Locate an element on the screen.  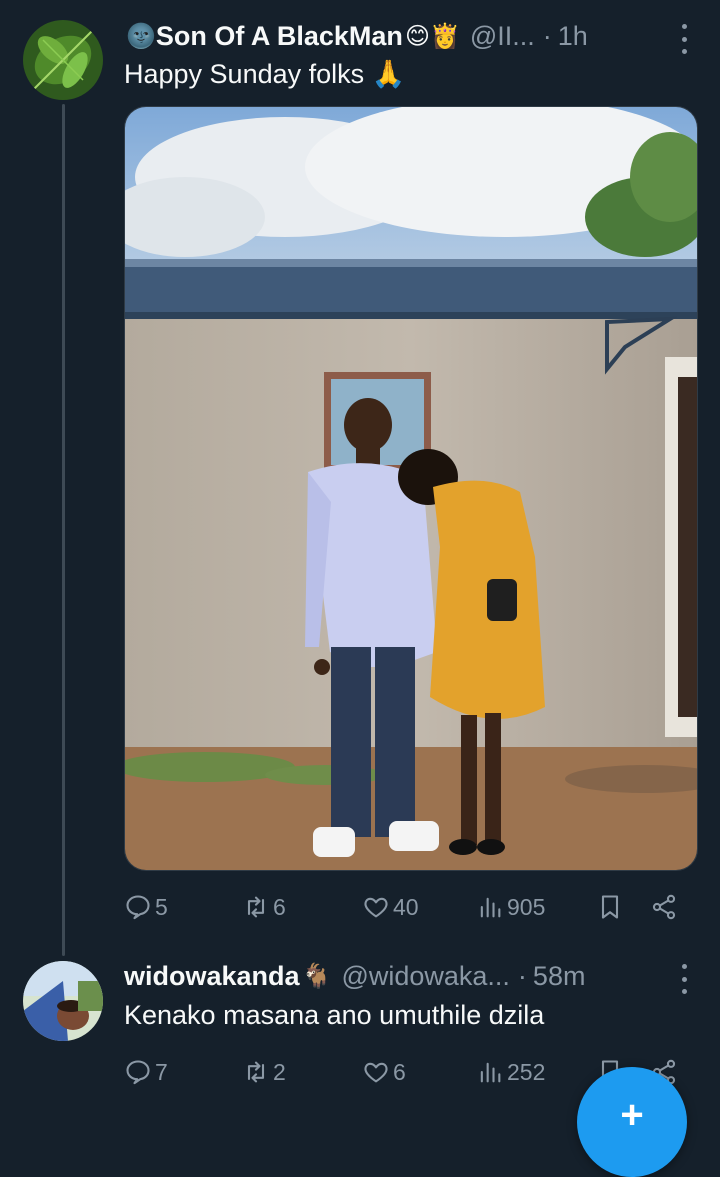
views-button: 905 is located at coordinates (510, 907).